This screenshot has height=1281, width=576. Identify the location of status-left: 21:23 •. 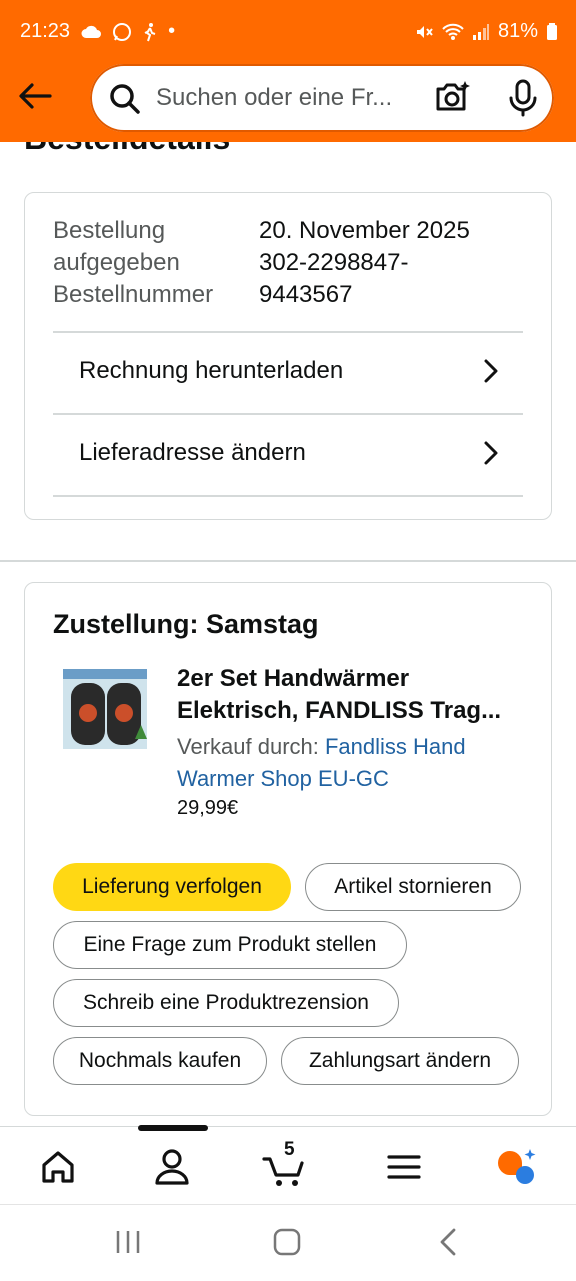
(97, 31).